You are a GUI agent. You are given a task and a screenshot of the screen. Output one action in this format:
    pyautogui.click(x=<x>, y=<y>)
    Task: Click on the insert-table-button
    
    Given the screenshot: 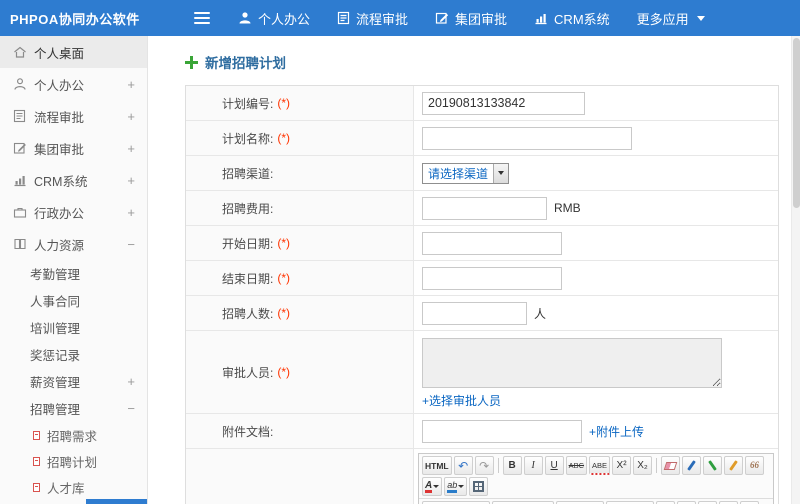 What is the action you would take?
    pyautogui.click(x=479, y=486)
    